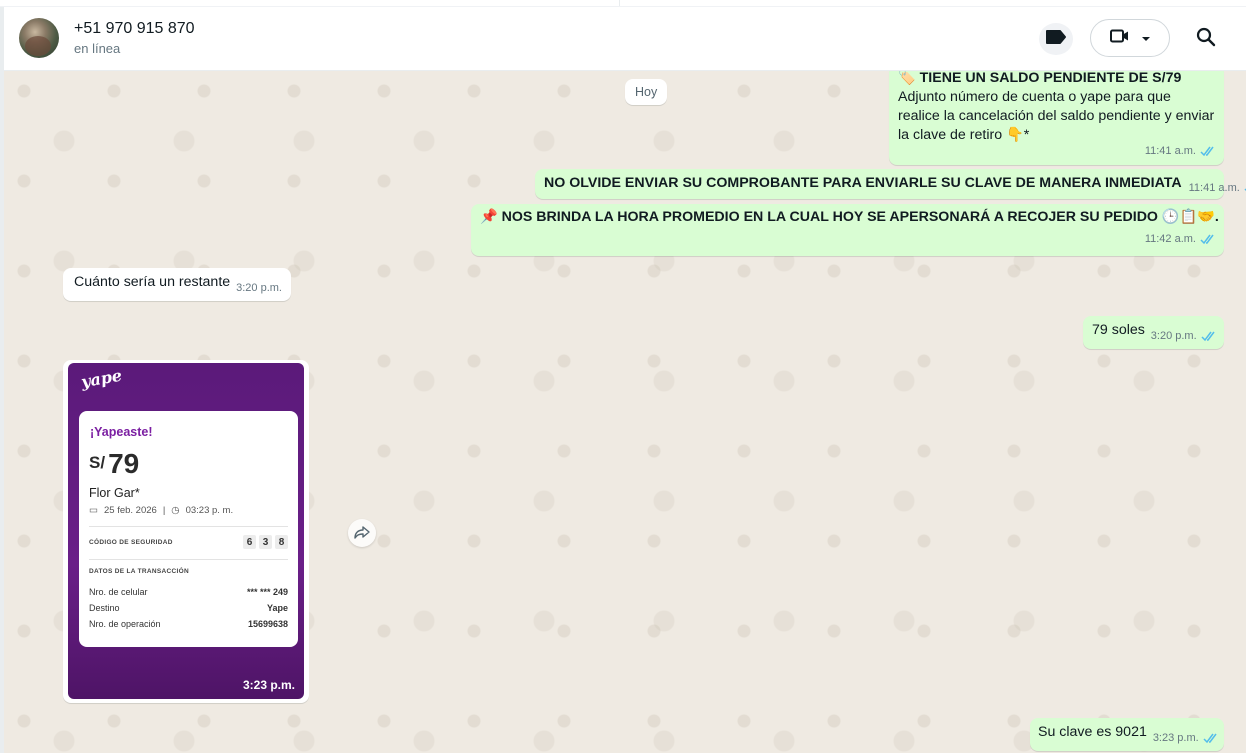 The image size is (1246, 753). I want to click on clock-icon: ◷, so click(175, 510).